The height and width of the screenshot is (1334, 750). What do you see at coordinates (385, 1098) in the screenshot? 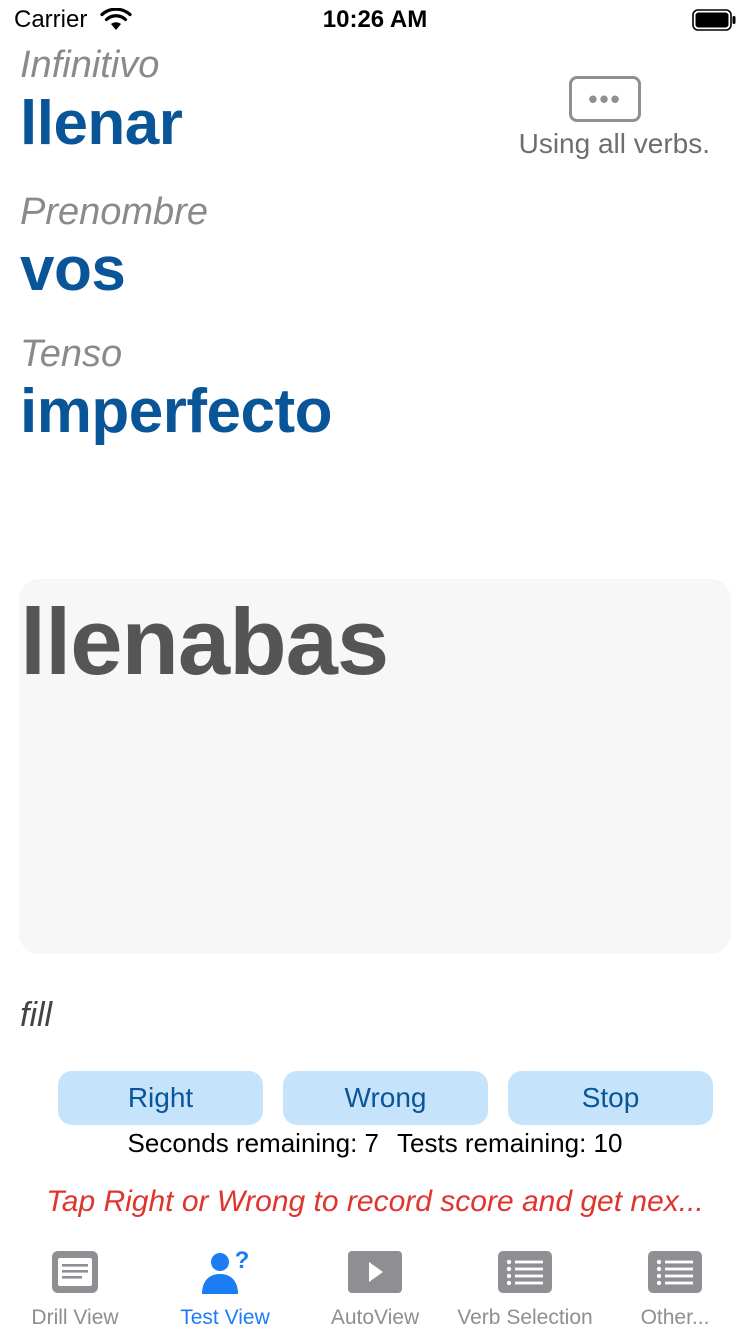
I see `wrong-button: Wrong` at bounding box center [385, 1098].